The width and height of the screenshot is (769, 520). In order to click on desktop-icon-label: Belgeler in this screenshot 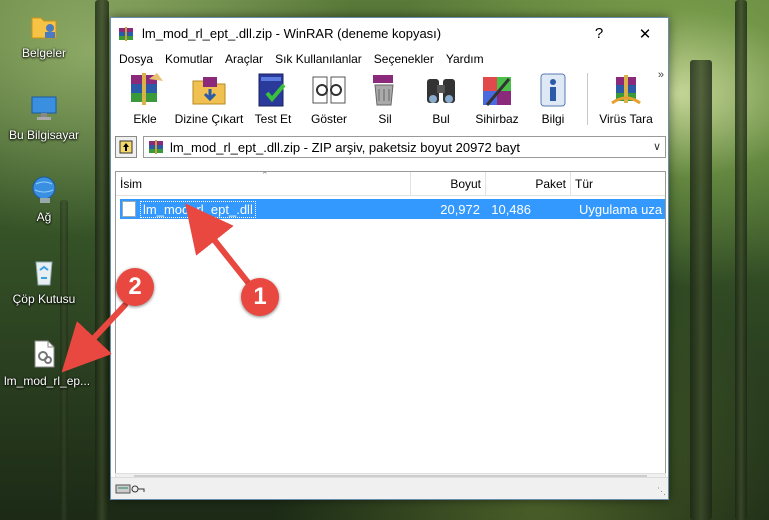, I will do `click(44, 53)`.